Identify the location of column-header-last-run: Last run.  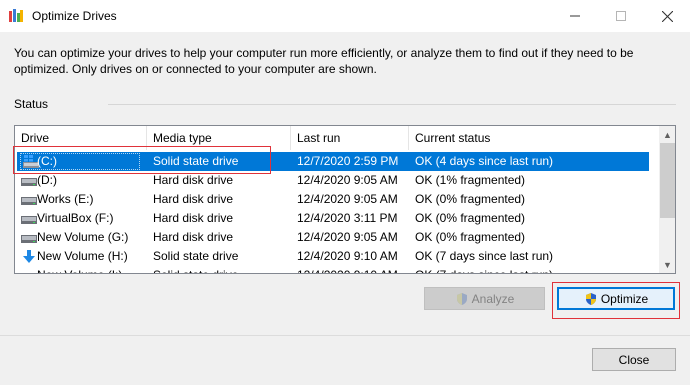
(350, 138).